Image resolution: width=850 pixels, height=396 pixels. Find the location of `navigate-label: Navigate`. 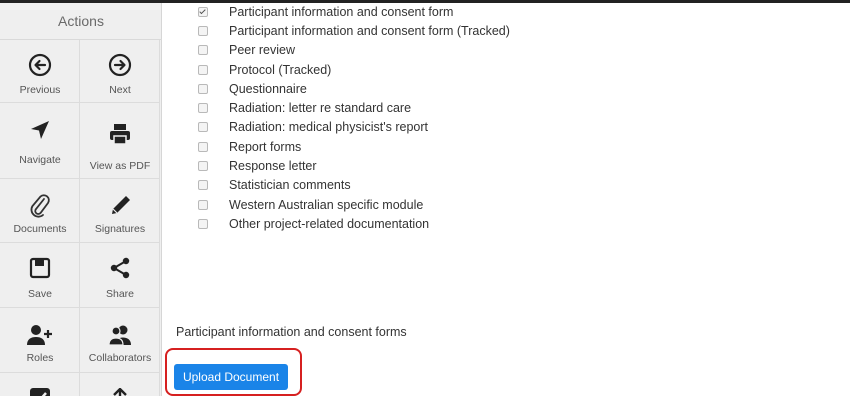

navigate-label: Navigate is located at coordinates (40, 160).